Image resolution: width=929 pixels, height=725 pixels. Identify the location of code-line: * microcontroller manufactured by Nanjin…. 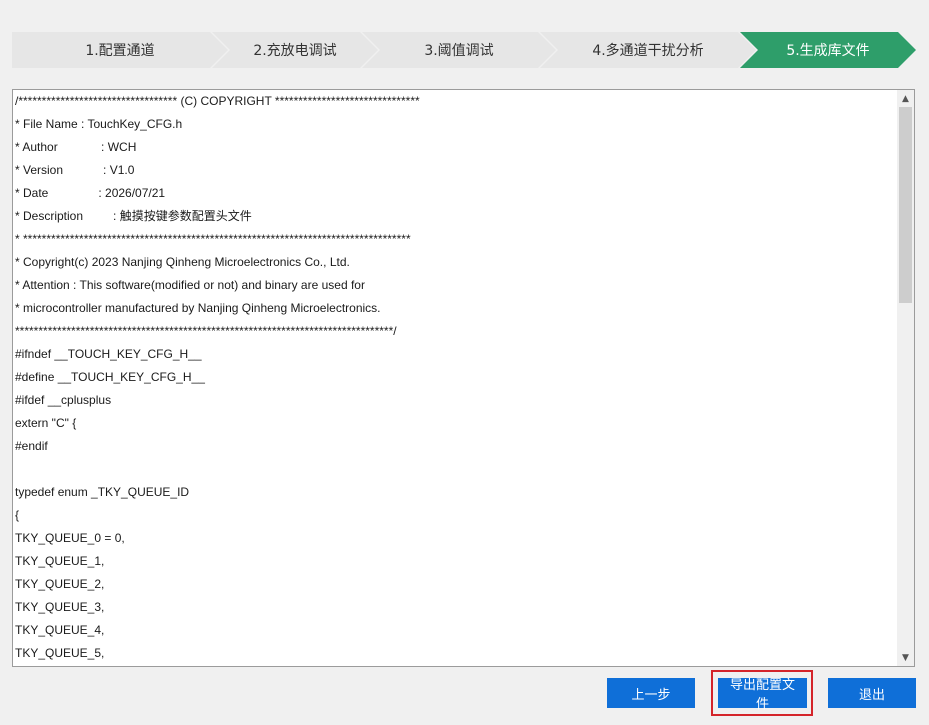
(198, 308).